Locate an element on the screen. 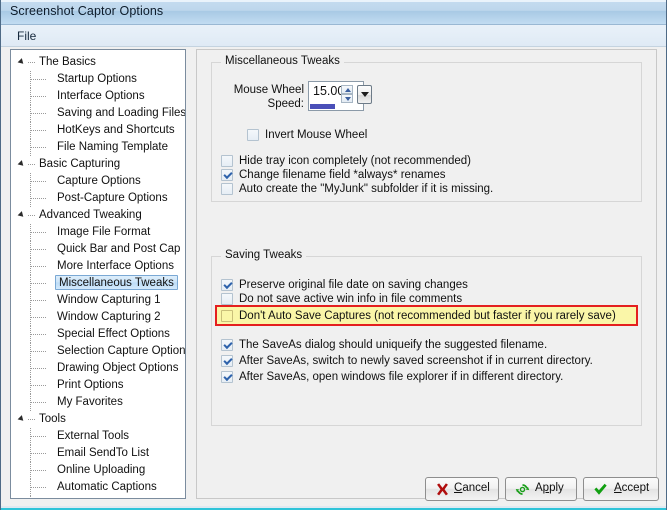 This screenshot has width=667, height=510. tree-item-label: Drawing Object Options is located at coordinates (118, 368).